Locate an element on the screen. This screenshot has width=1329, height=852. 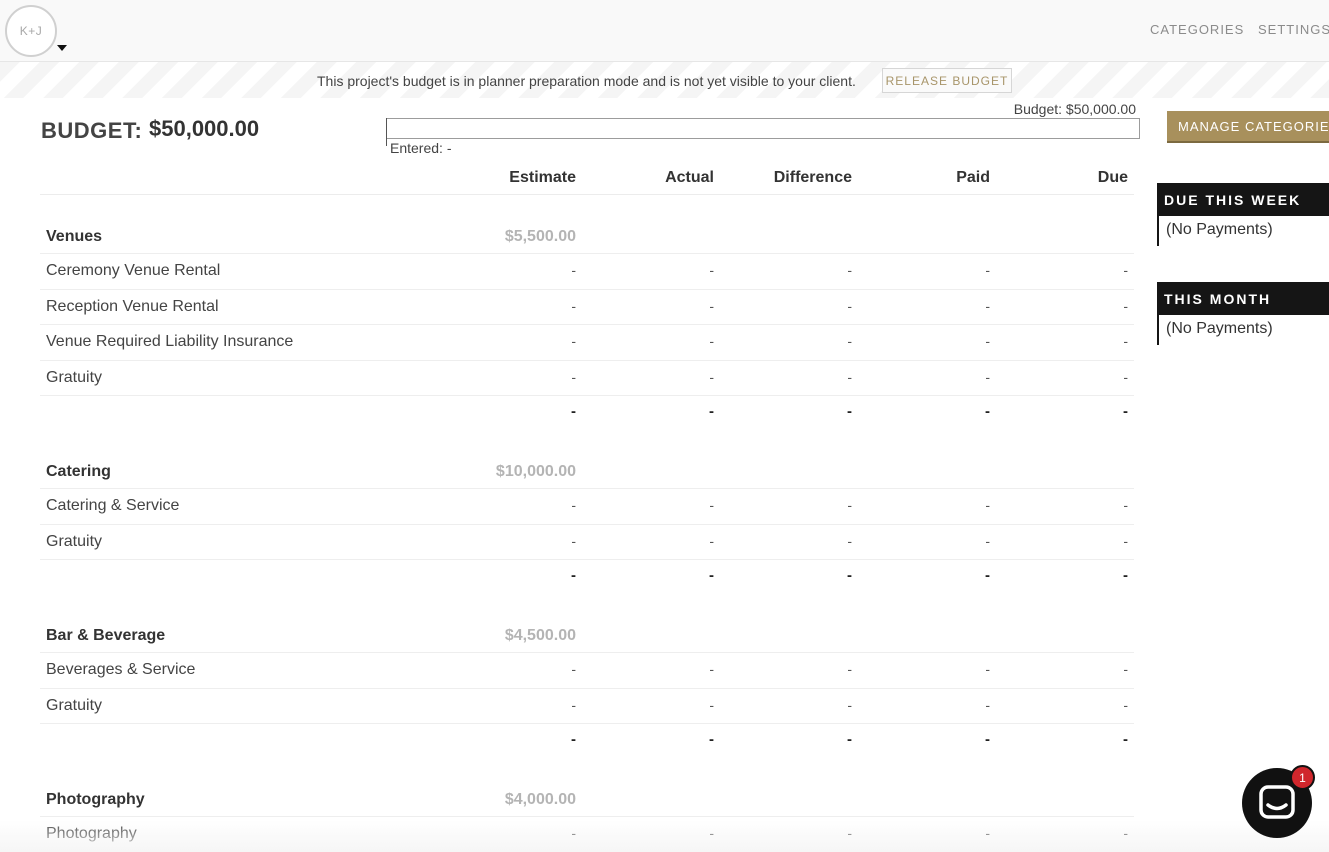
line-item-name: Photography is located at coordinates (91, 834).